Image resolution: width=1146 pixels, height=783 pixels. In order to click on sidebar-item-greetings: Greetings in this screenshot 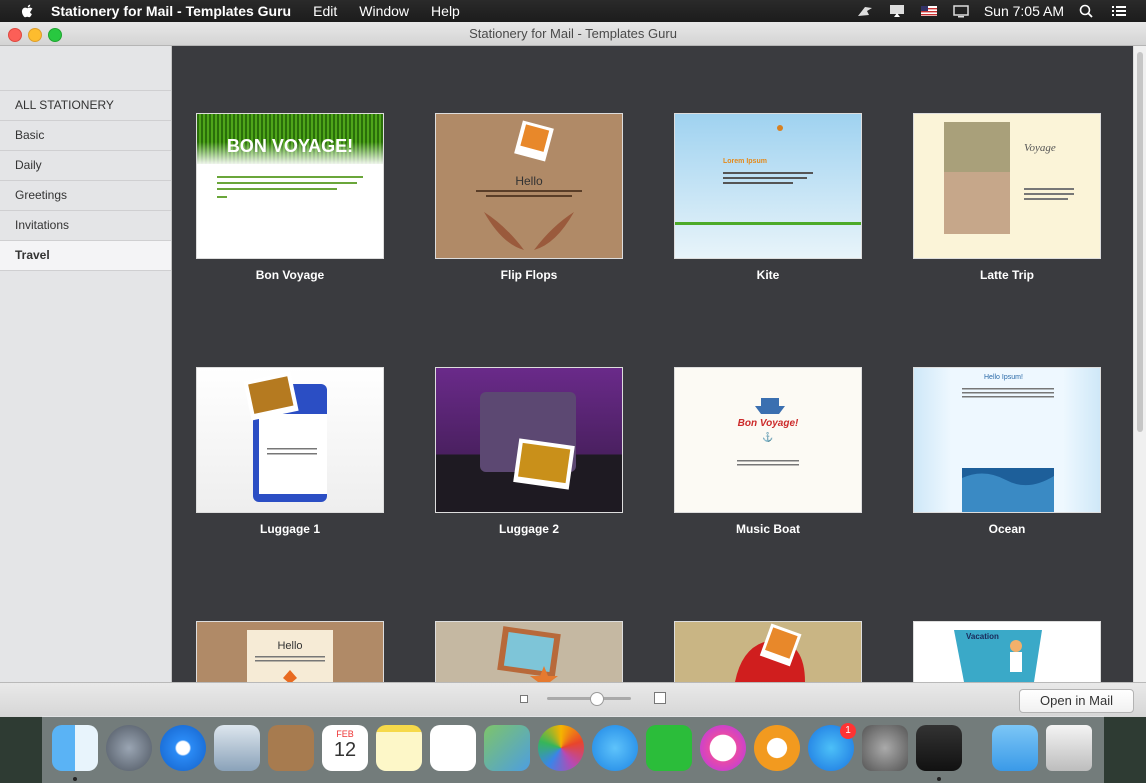, I will do `click(85, 196)`.